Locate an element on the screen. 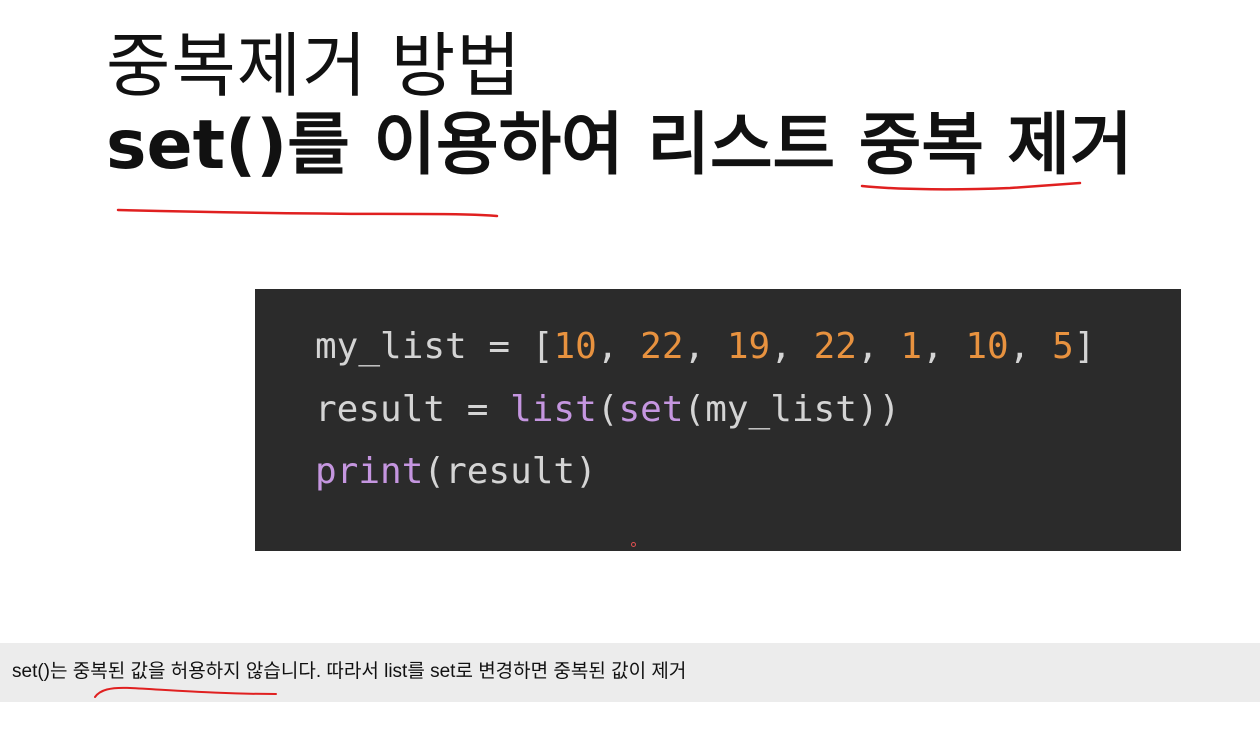  code-token: ] is located at coordinates (1084, 346).